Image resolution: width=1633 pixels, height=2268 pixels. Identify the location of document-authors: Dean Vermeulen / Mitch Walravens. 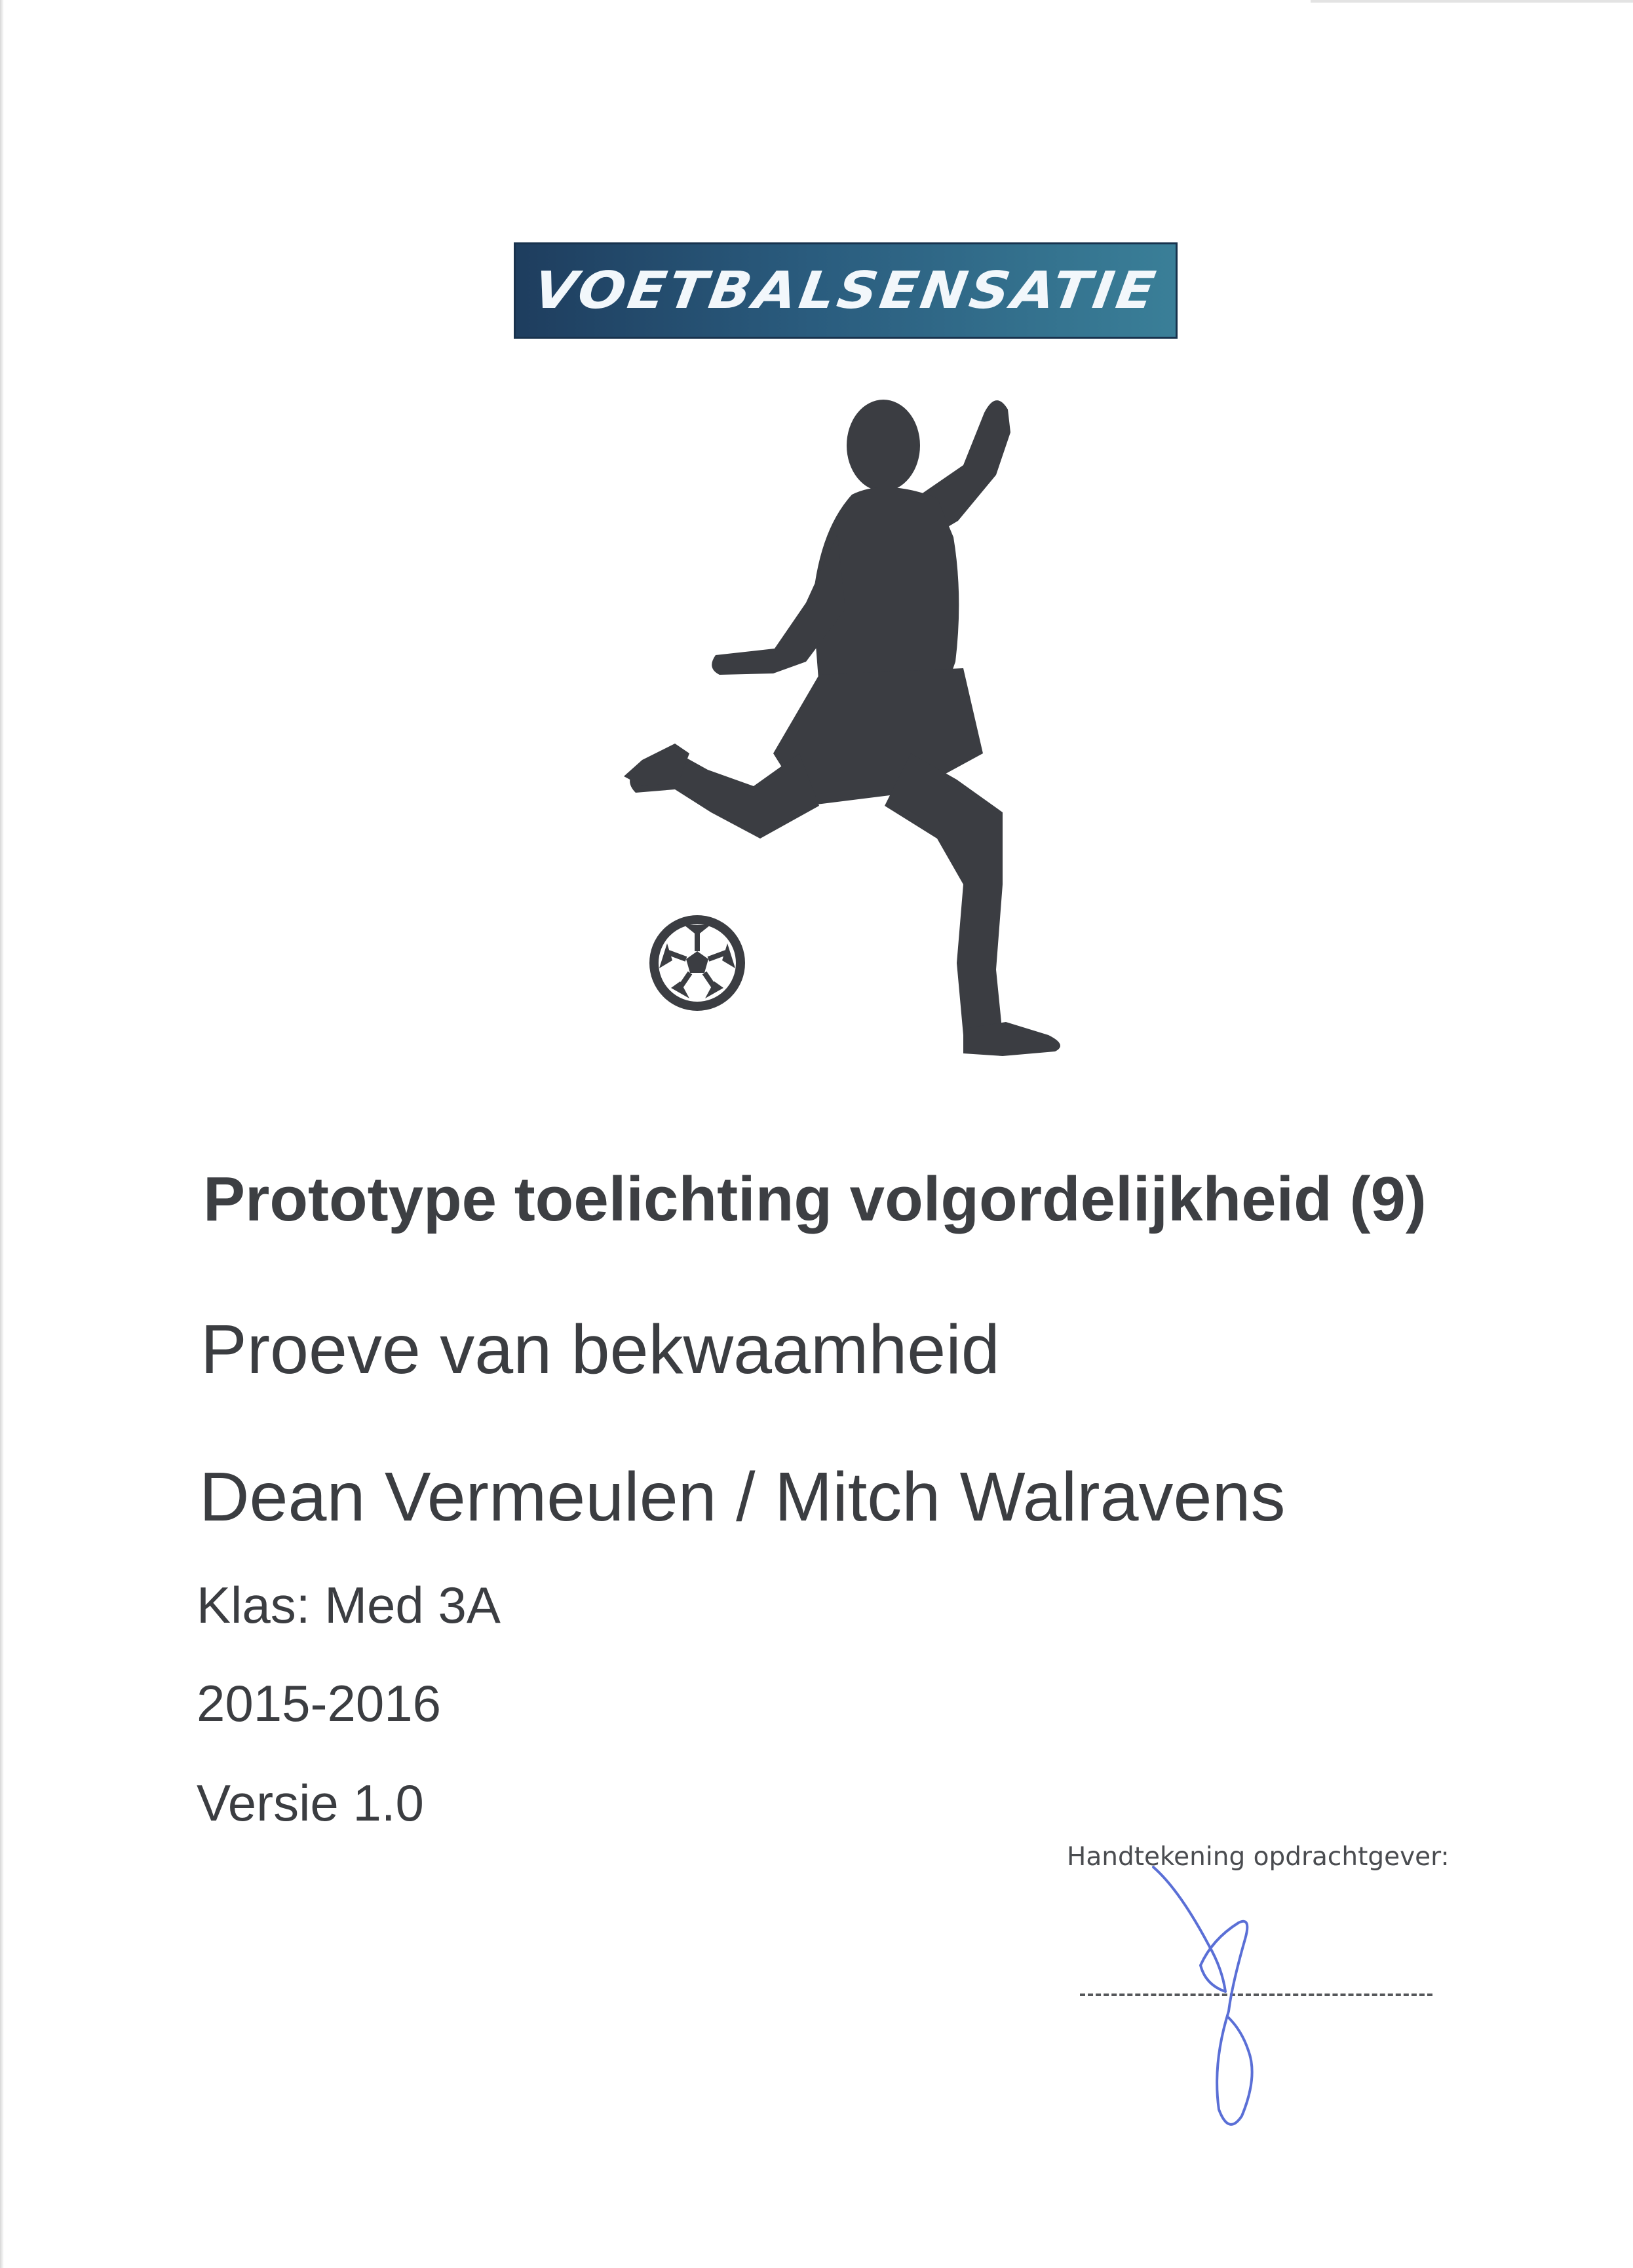
(743, 1497).